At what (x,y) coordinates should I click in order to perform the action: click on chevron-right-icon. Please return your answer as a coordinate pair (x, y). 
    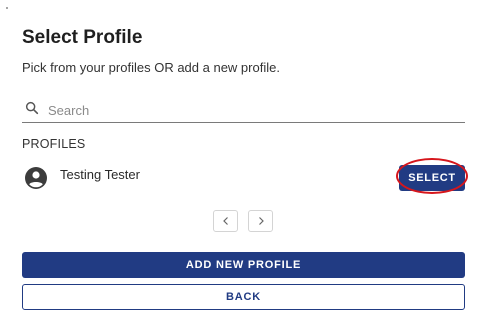
    Looking at the image, I should click on (261, 221).